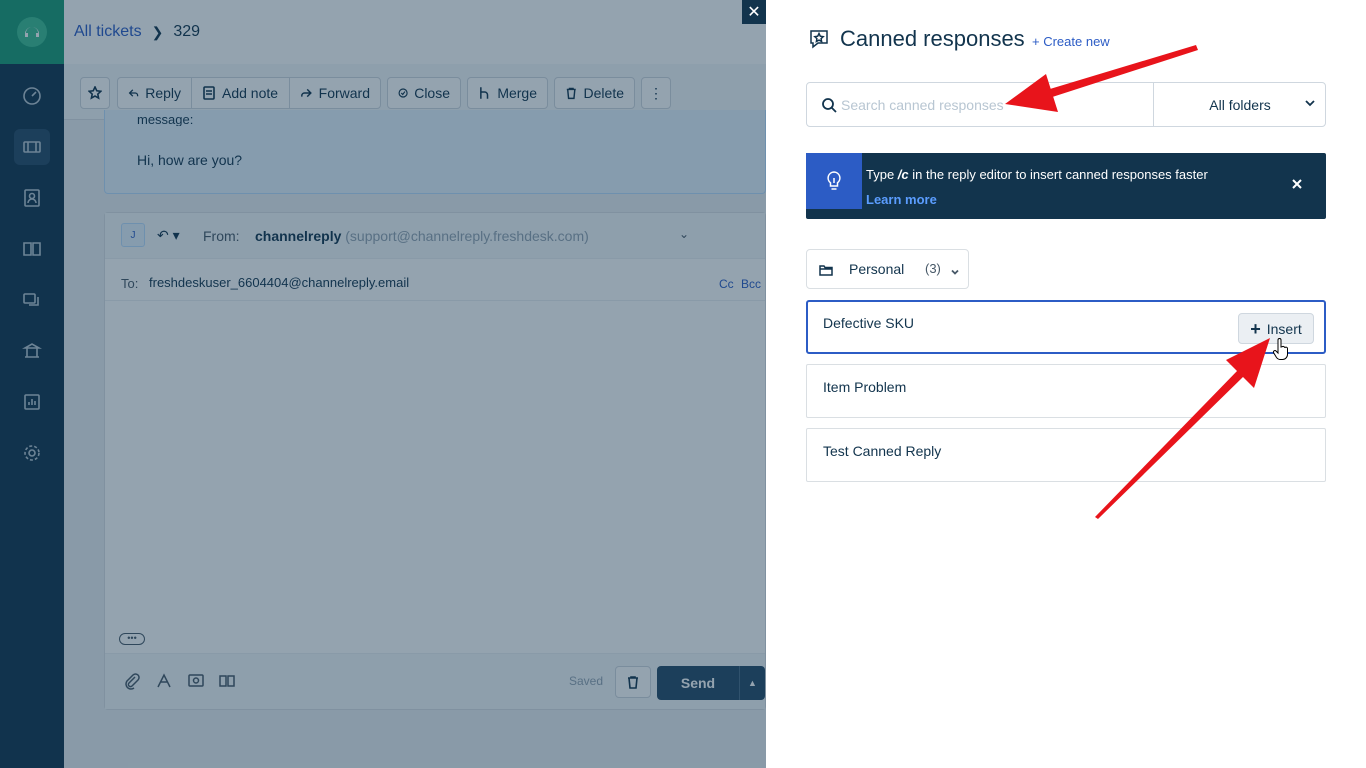  I want to click on folder-dropdown: Personal (3), so click(887, 269).